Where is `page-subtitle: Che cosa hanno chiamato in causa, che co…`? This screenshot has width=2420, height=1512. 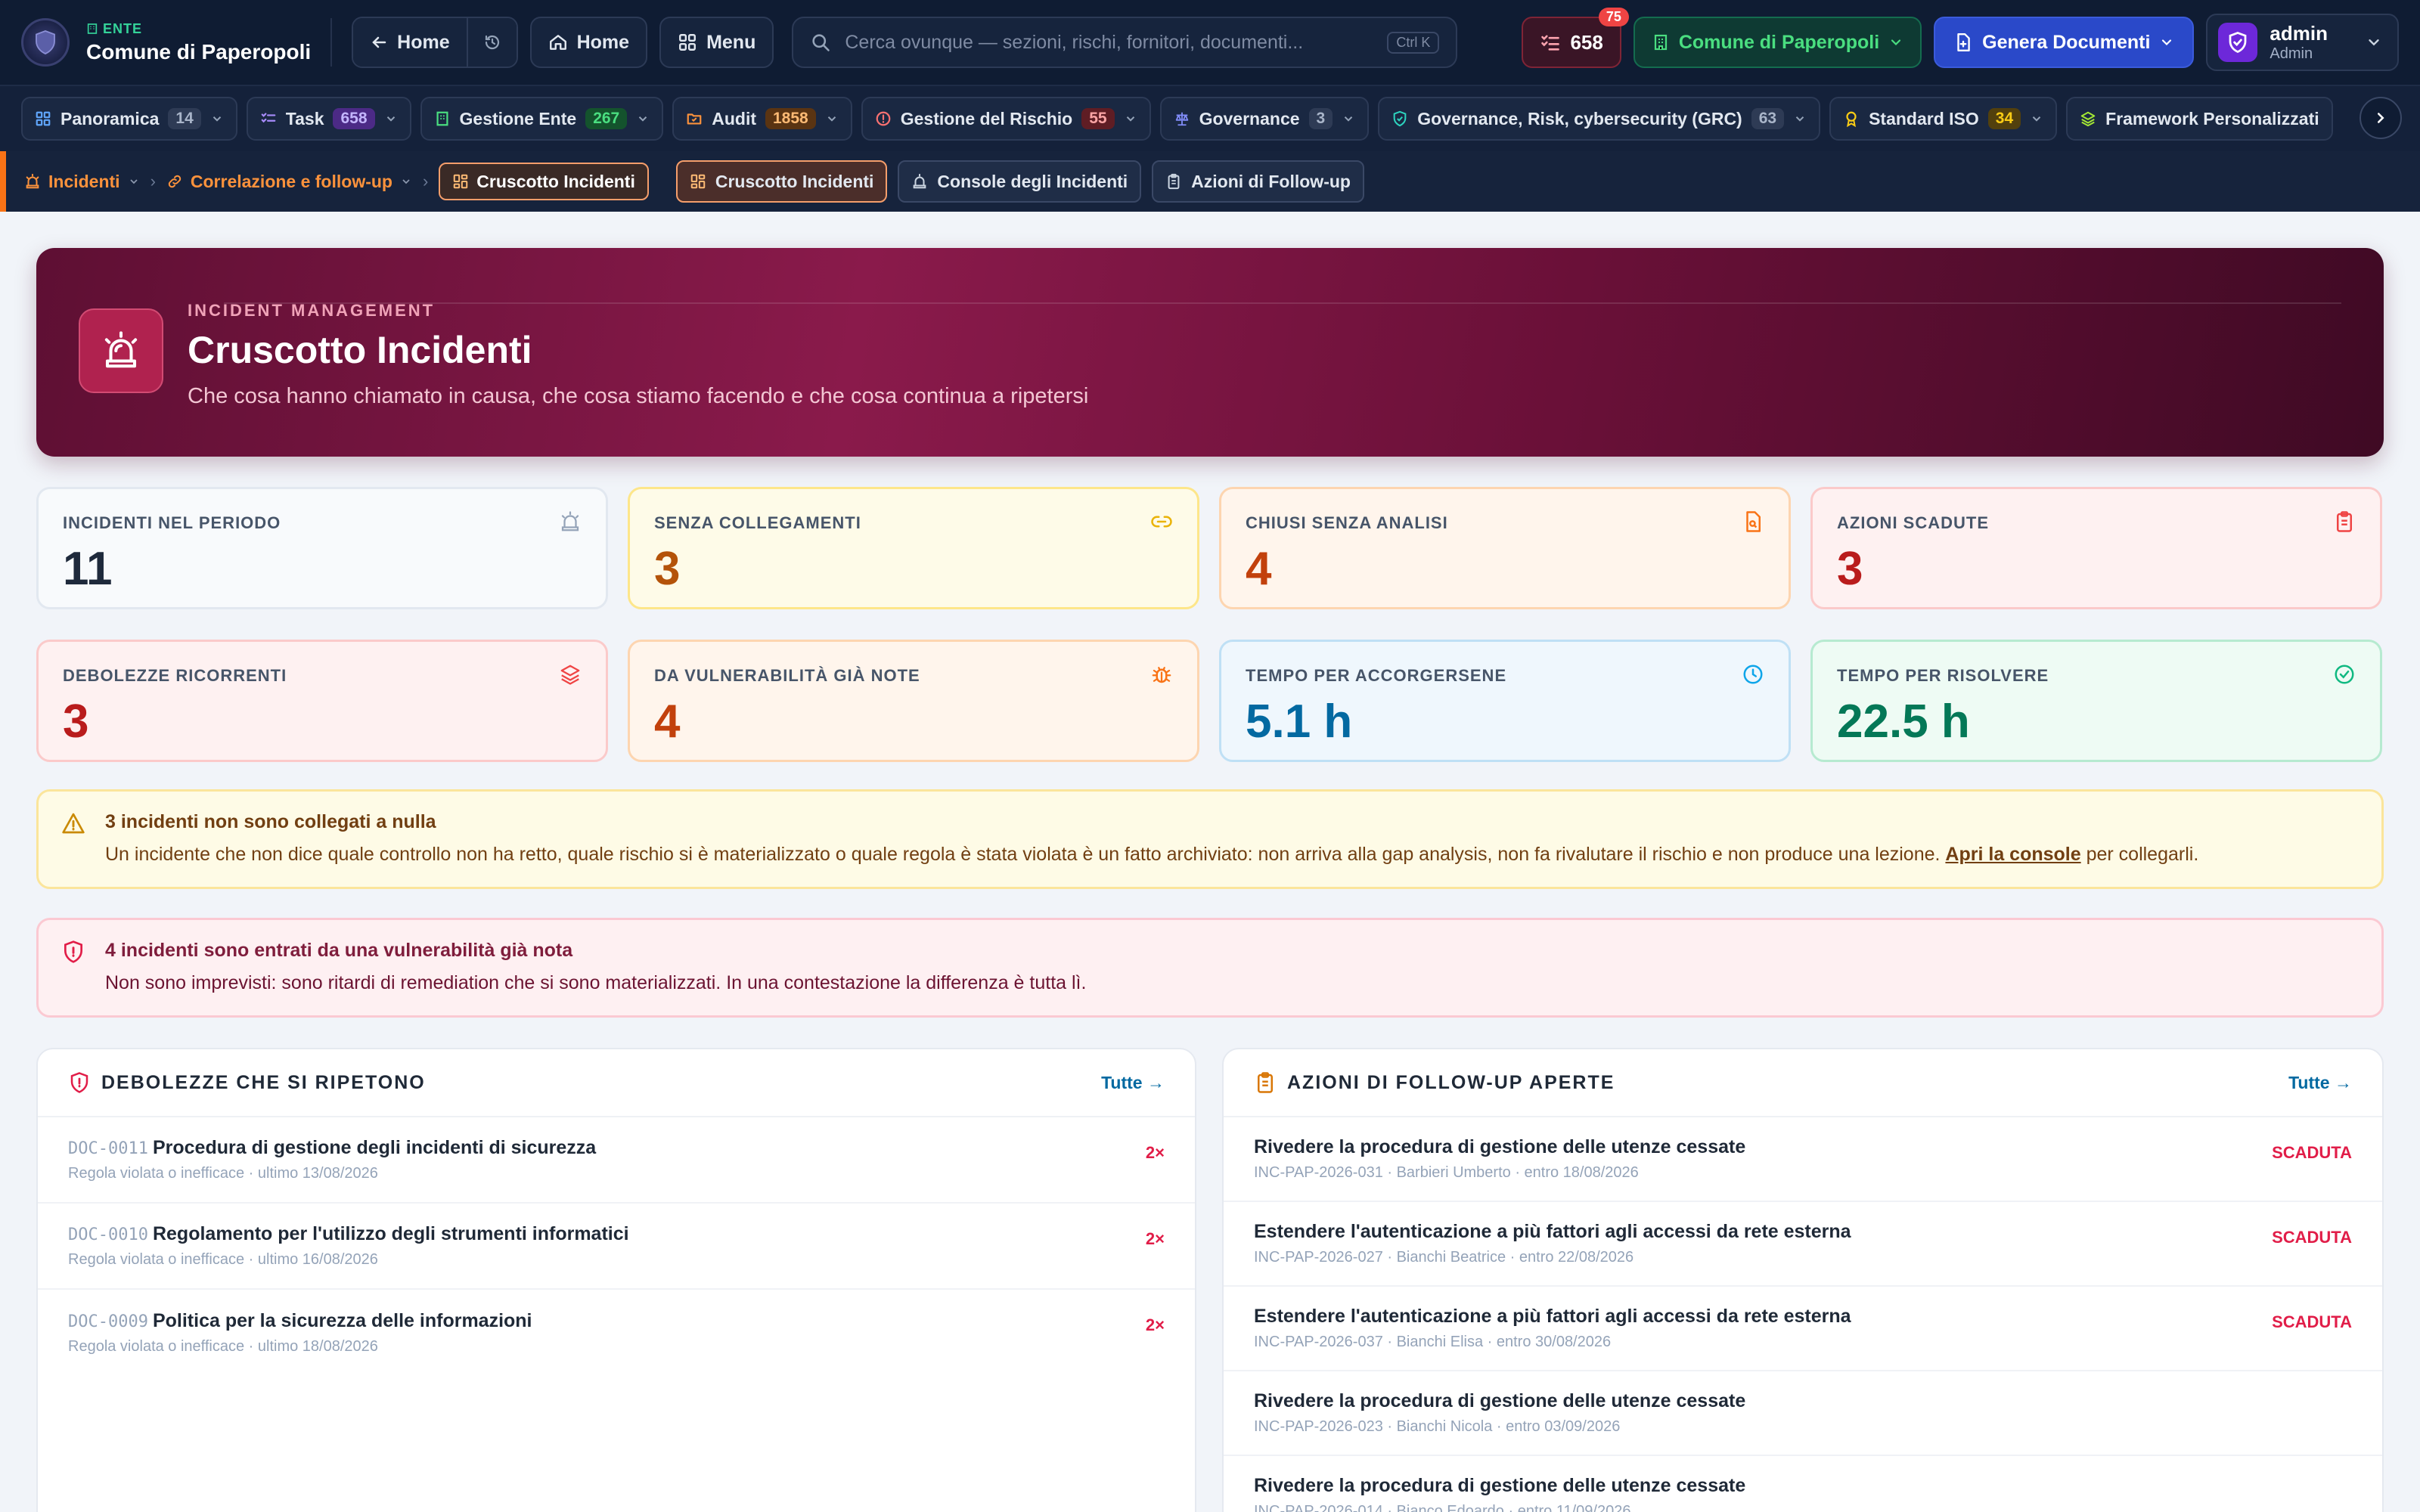 page-subtitle: Che cosa hanno chiamato in causa, che co… is located at coordinates (638, 396).